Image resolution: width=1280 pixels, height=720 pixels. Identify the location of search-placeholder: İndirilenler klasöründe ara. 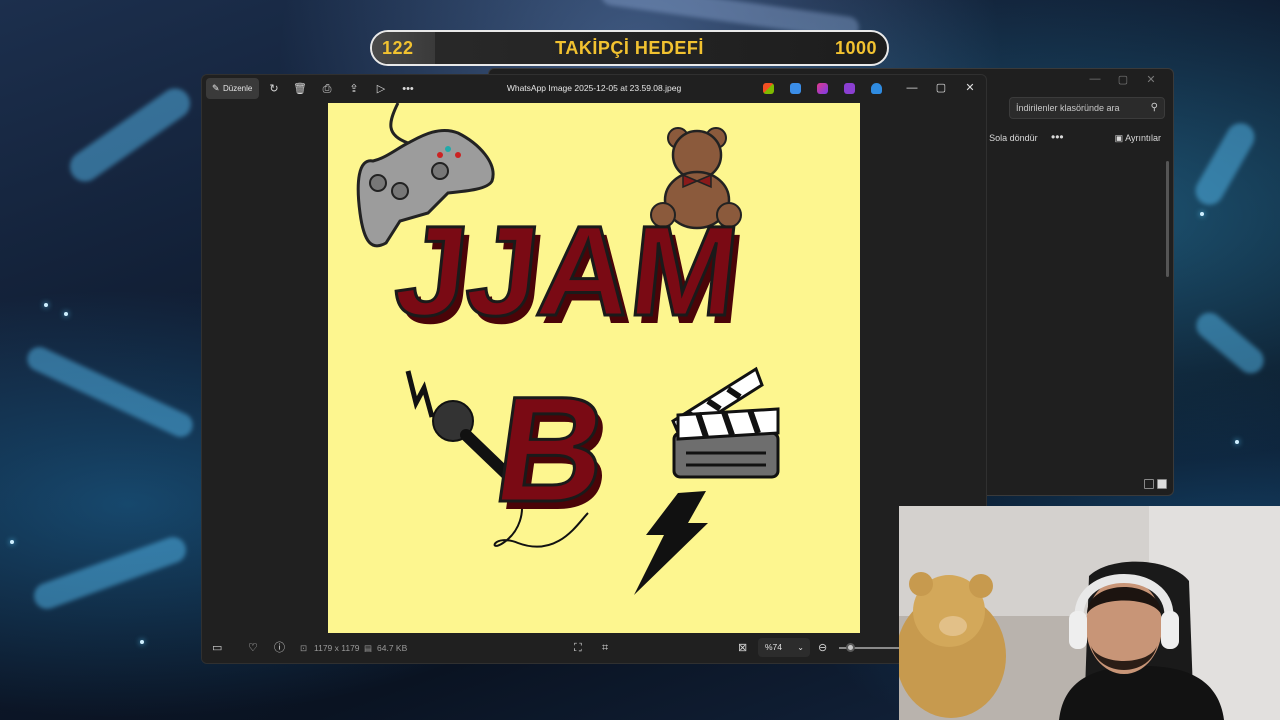
(1068, 108).